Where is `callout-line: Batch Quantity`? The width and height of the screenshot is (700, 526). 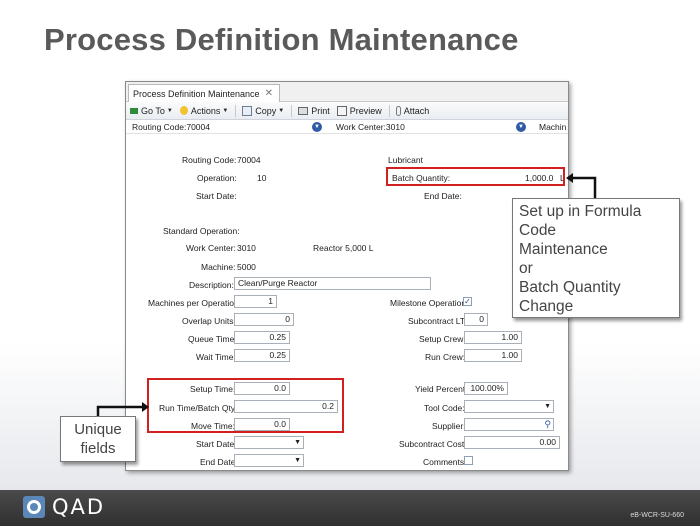
callout-line: Batch Quantity is located at coordinates (570, 287).